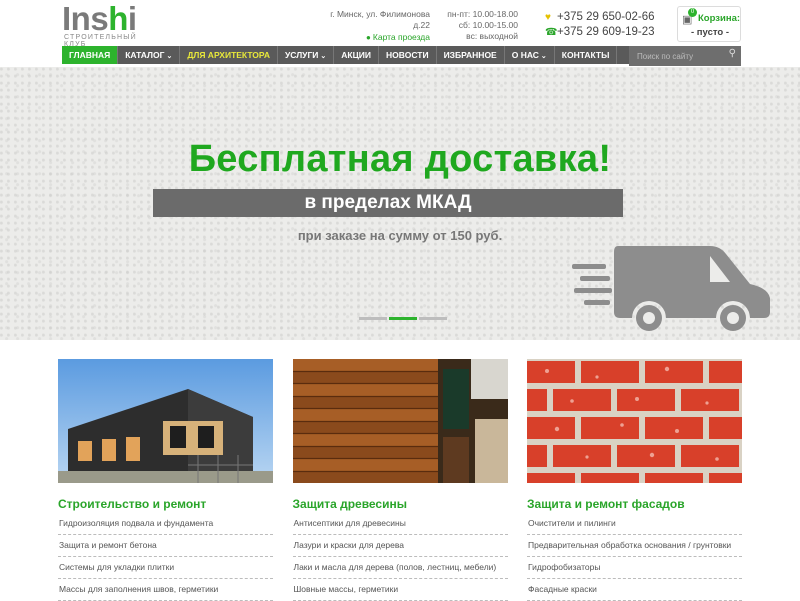 The width and height of the screenshot is (800, 601). I want to click on nav-about: О НАС ⌄, so click(530, 55).